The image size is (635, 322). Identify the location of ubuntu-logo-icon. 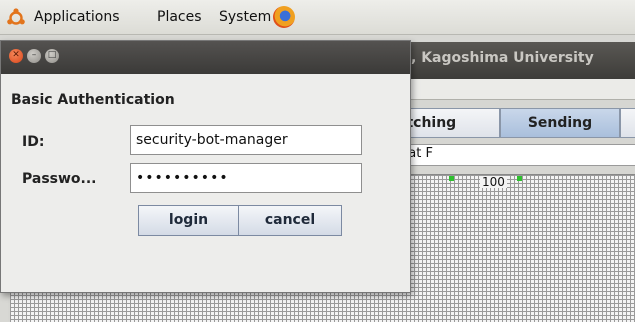
(16, 18).